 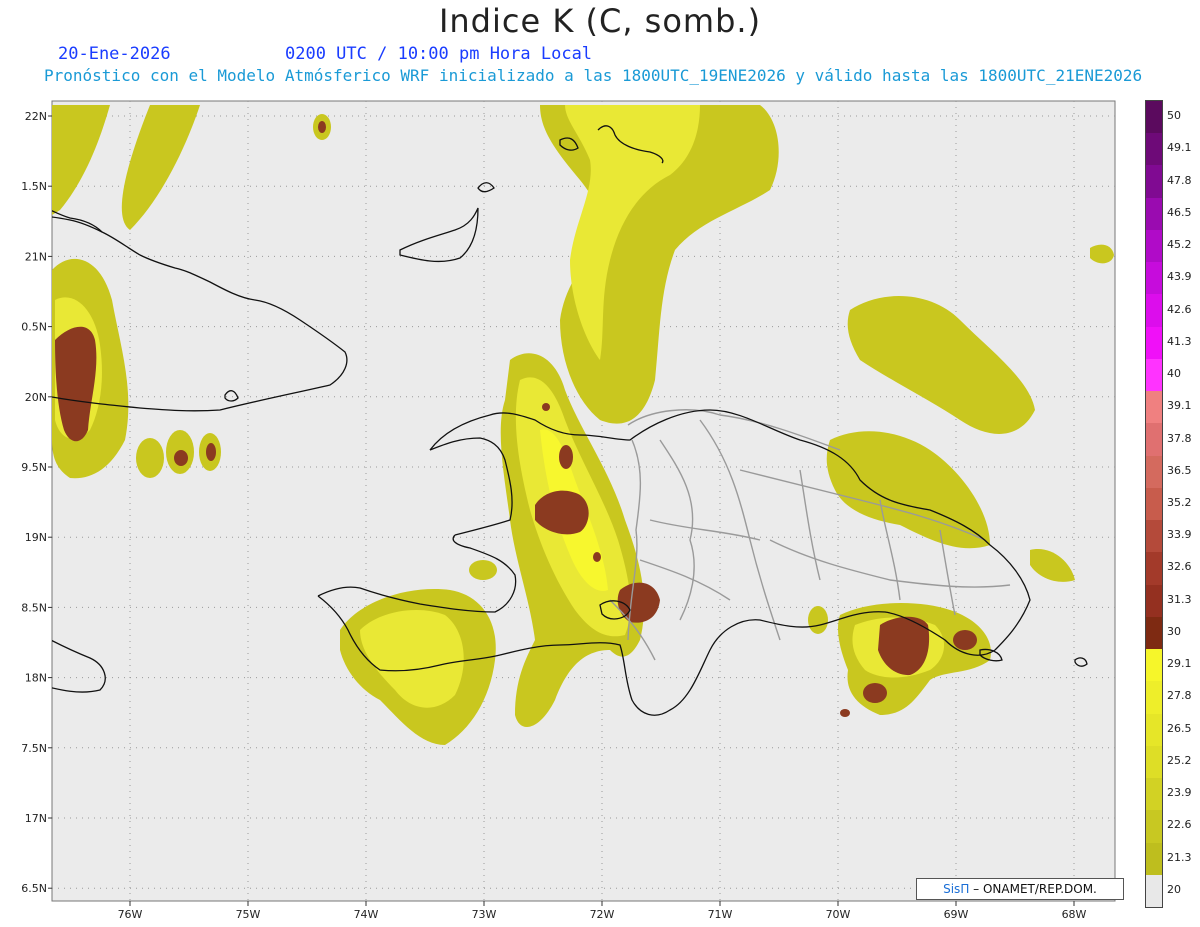 What do you see at coordinates (1179, 502) in the screenshot?
I see `legend-label: 35.2` at bounding box center [1179, 502].